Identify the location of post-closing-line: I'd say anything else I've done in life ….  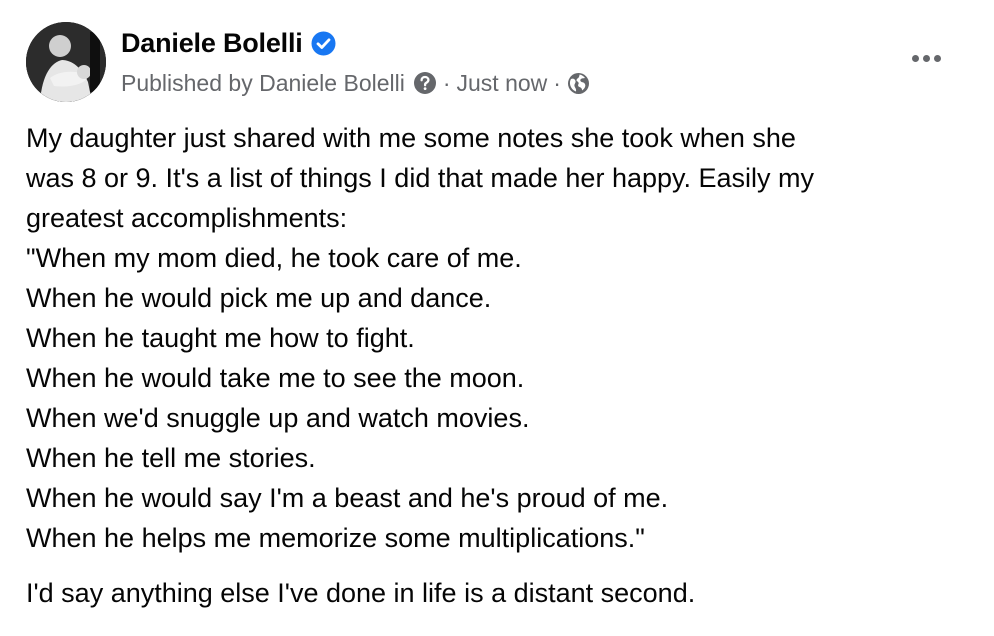
(361, 593).